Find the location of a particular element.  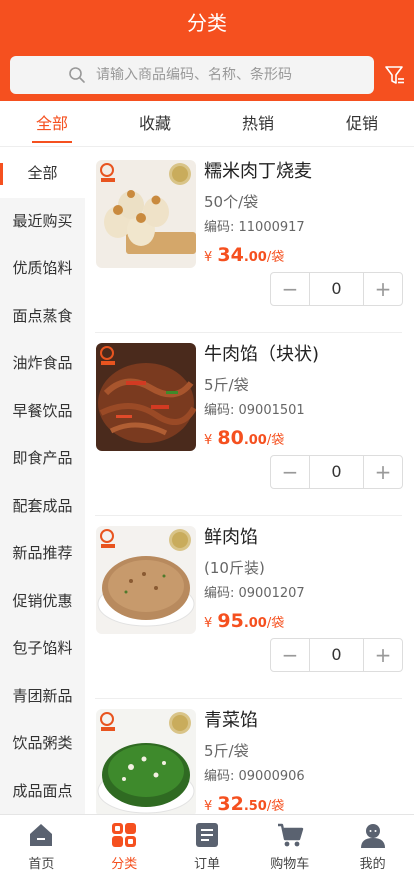

sidebar-item-bun-fillings: 包子馅料 is located at coordinates (42, 649).